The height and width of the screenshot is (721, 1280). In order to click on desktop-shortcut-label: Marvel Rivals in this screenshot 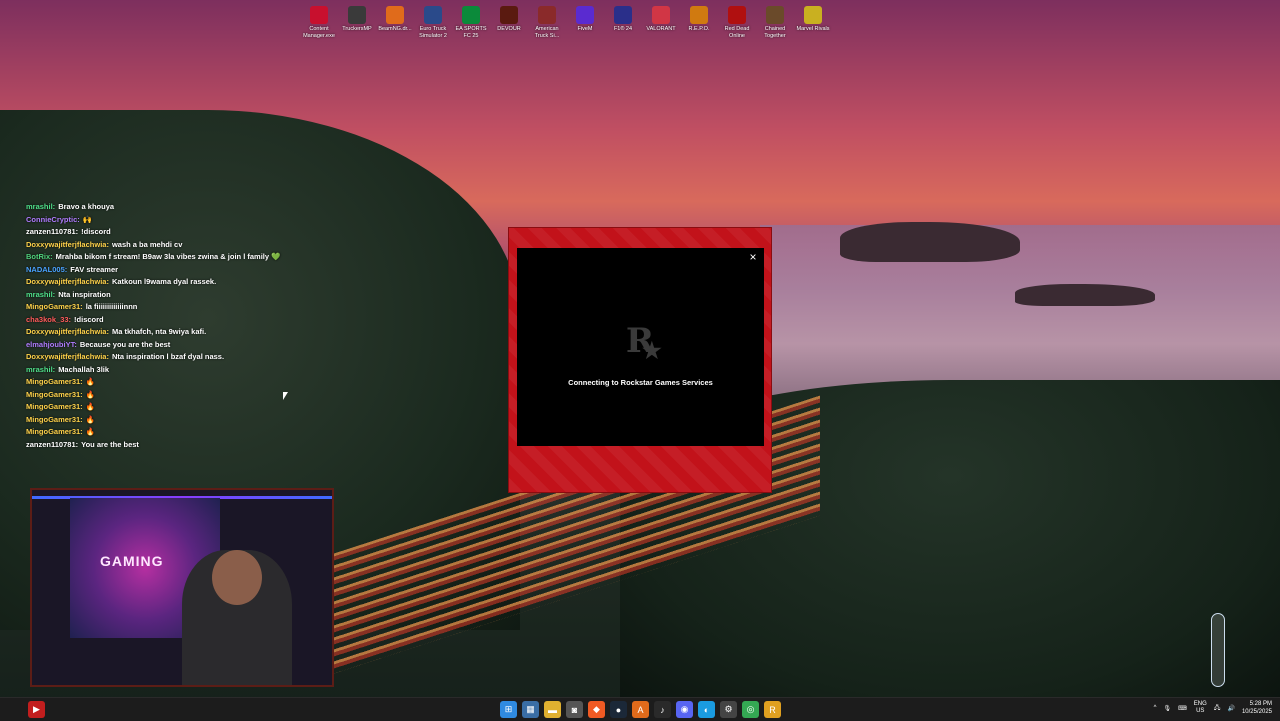, I will do `click(813, 29)`.